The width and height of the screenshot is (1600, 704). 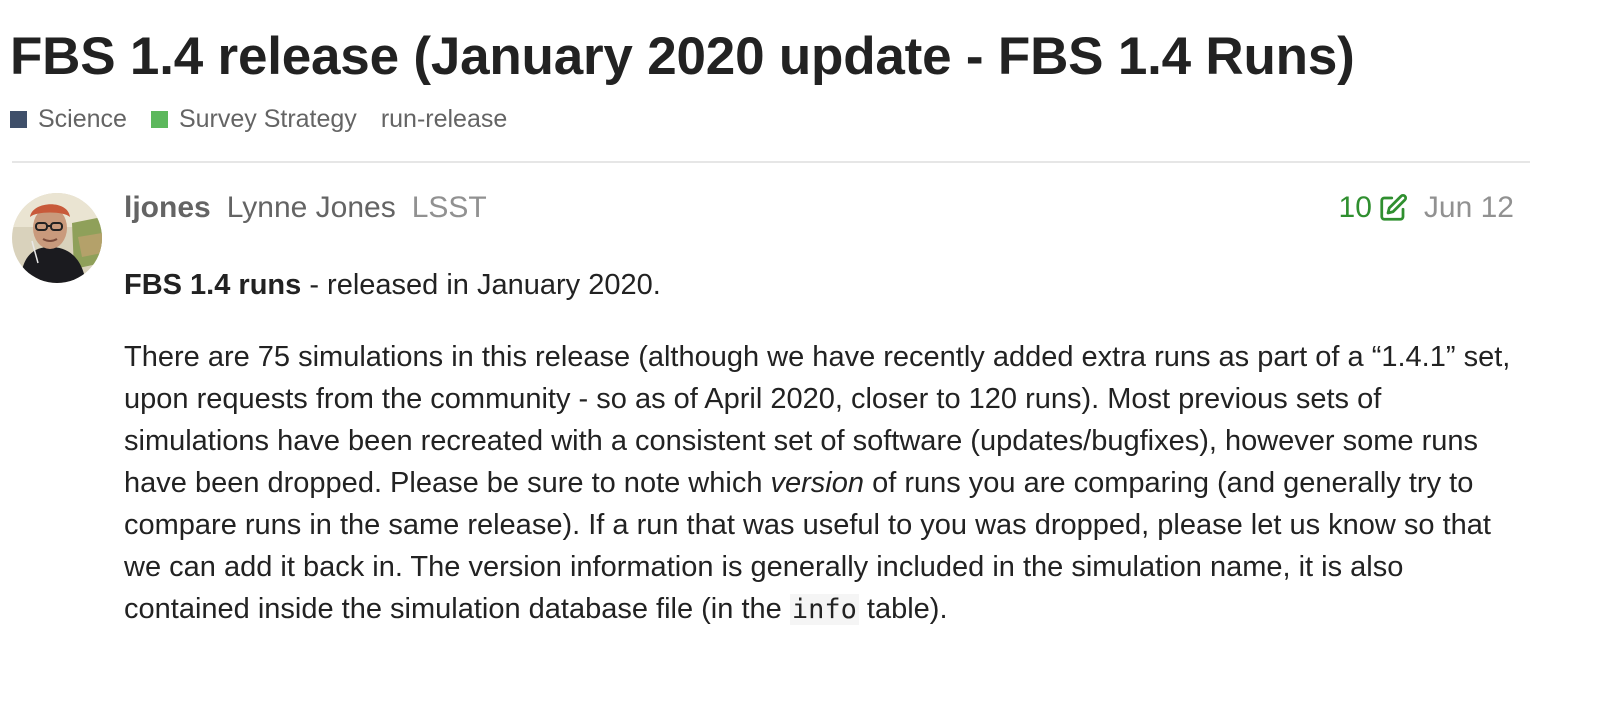 I want to click on post-lead-text: - released in January 2020., so click(x=481, y=285).